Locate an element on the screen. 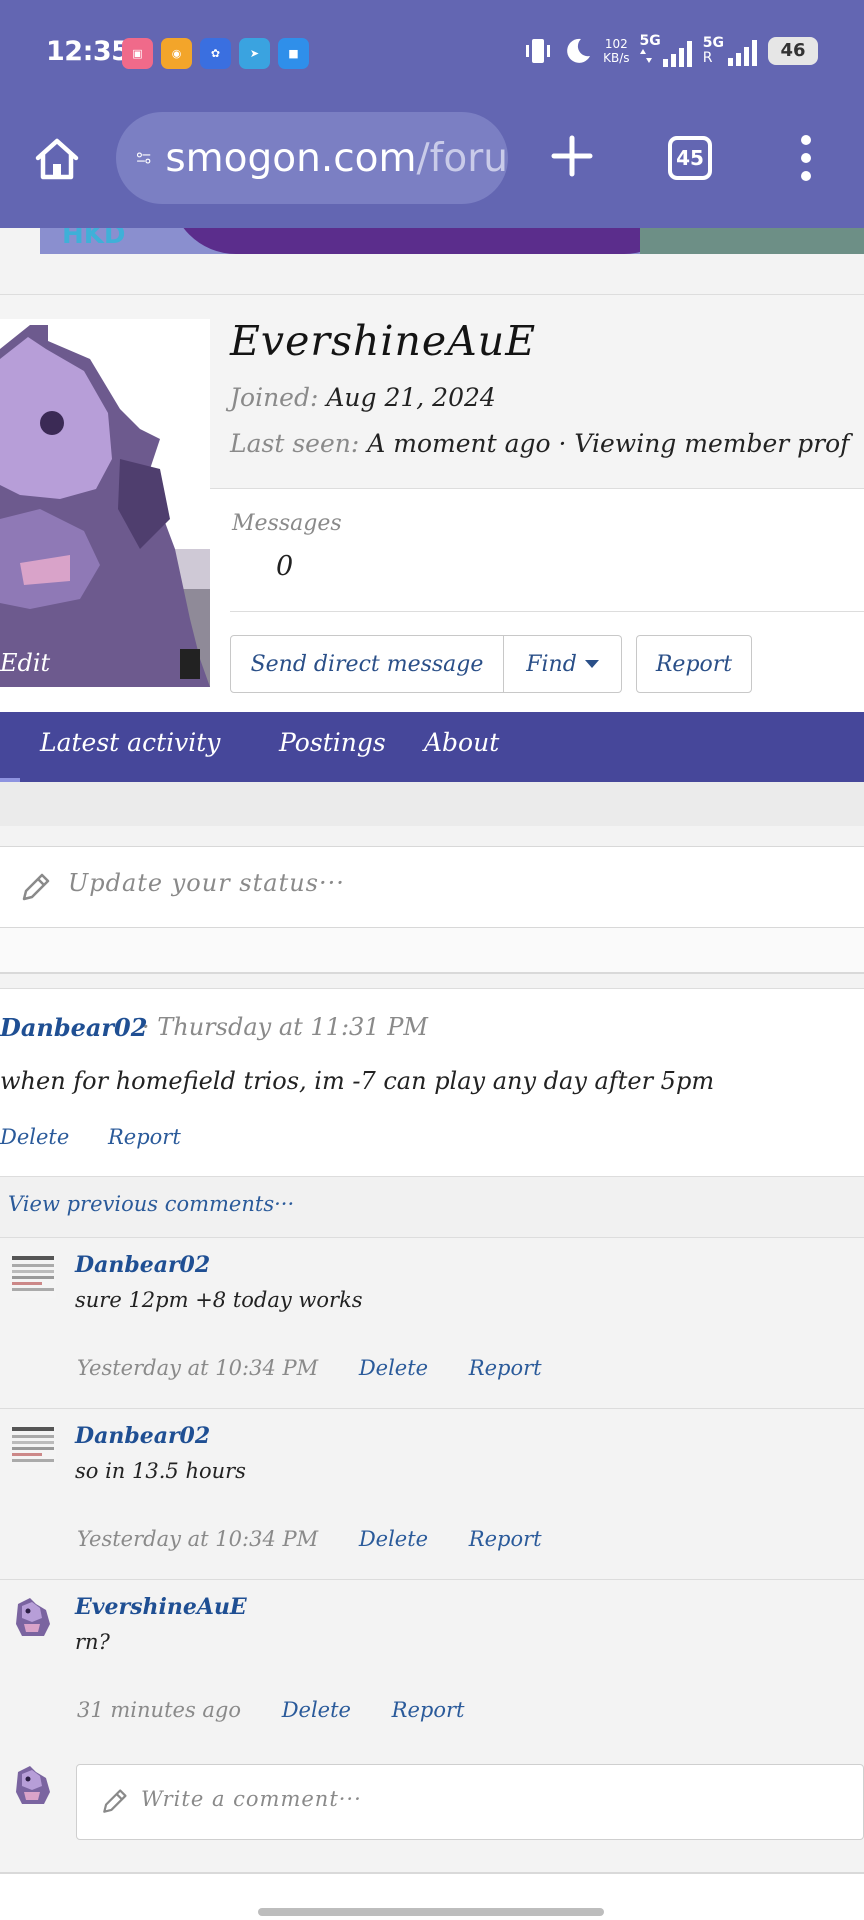  address-bar: smogon.com/foru is located at coordinates (312, 158).